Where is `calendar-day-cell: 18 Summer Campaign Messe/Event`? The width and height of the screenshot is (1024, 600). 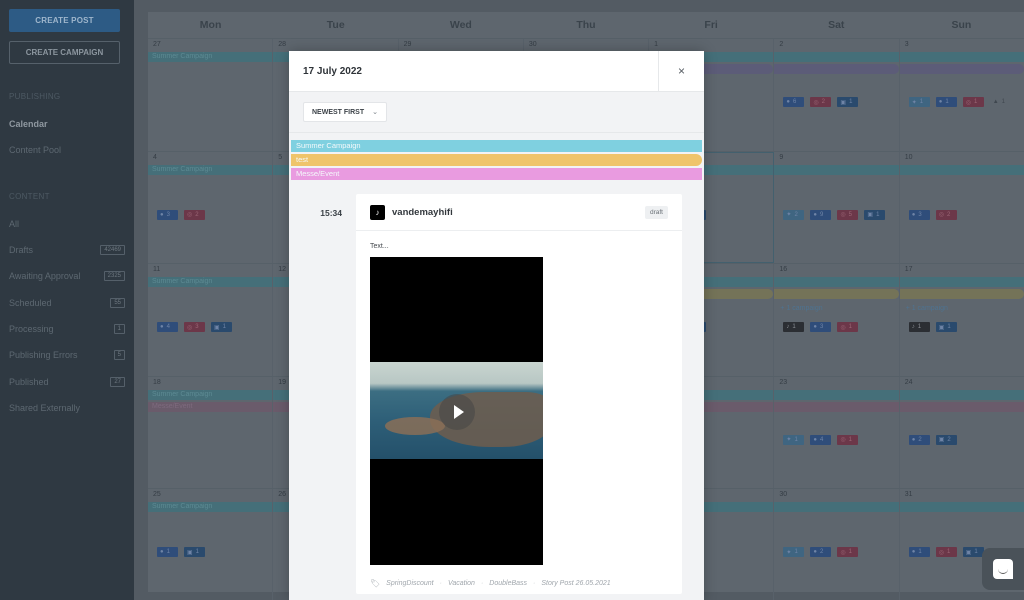
calendar-day-cell: 18 Summer Campaign Messe/Event is located at coordinates (211, 432).